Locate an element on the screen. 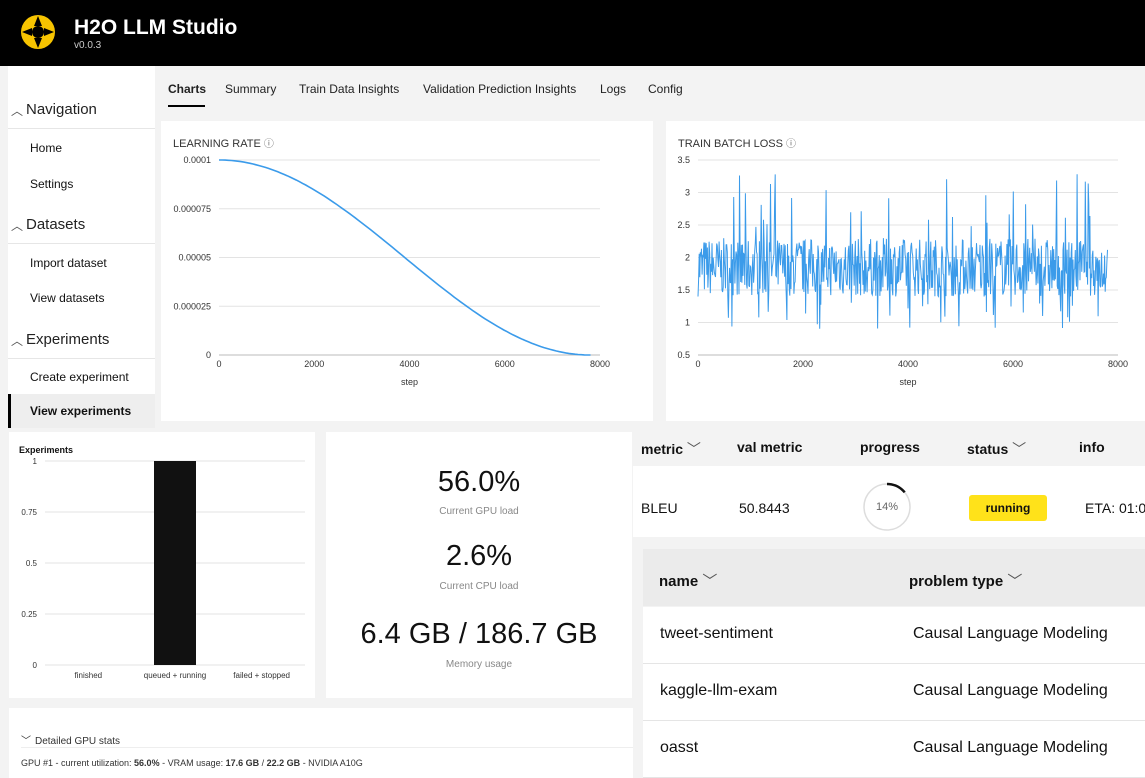 The width and height of the screenshot is (1145, 778). series-line is located at coordinates (902, 251).